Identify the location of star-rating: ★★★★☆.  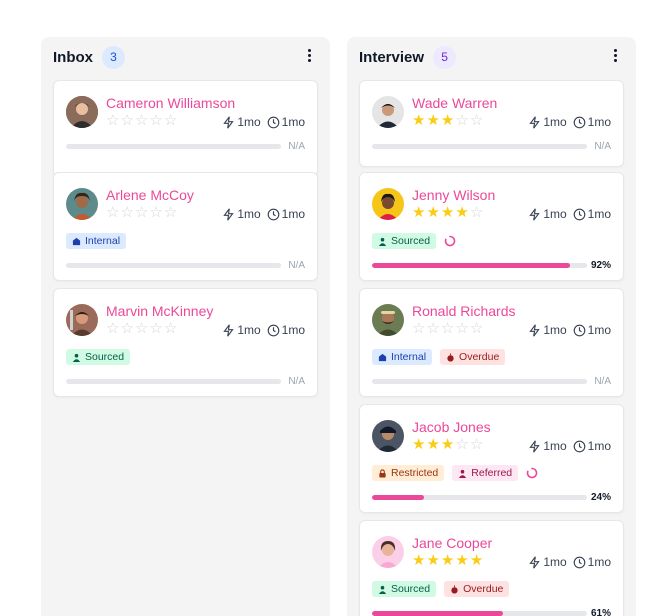
(448, 213).